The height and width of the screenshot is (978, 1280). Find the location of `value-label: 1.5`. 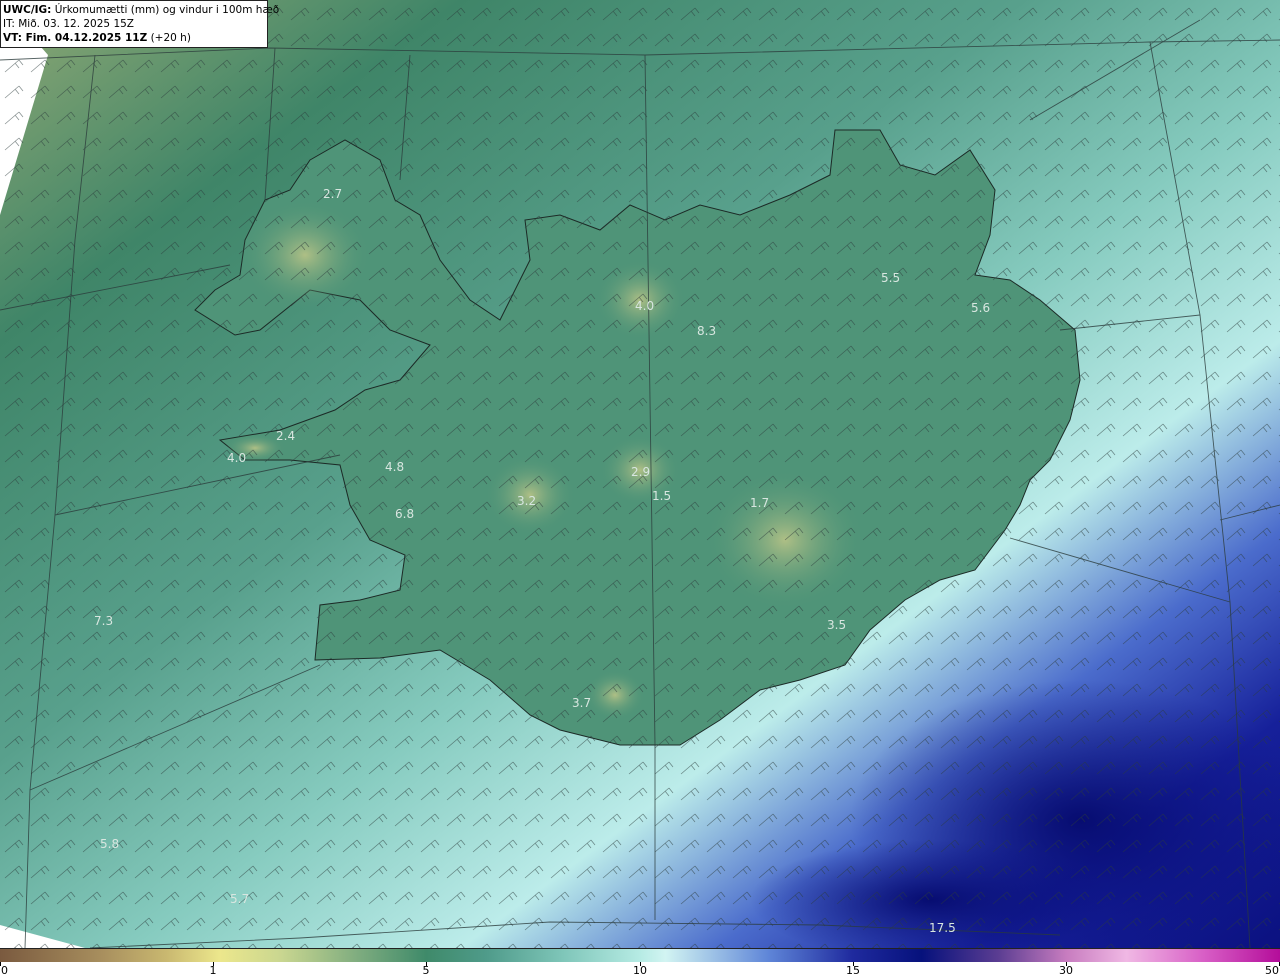

value-label: 1.5 is located at coordinates (661, 496).